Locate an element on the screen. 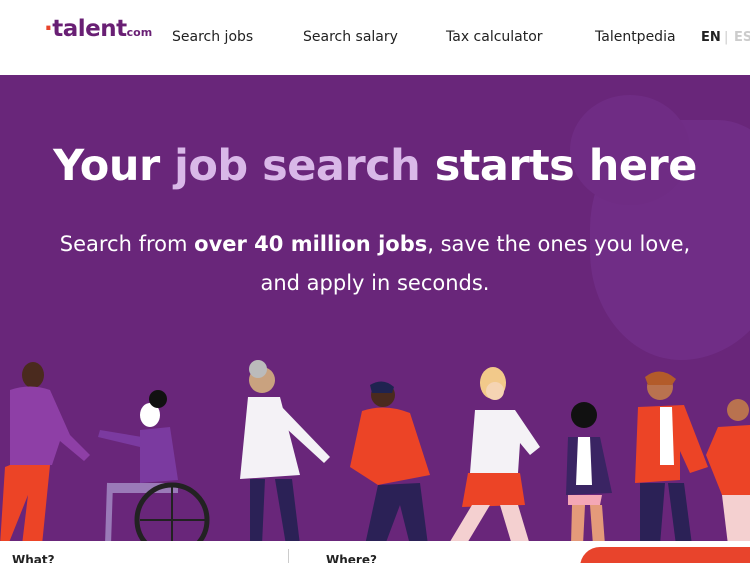 The height and width of the screenshot is (563, 750). find-jobs-button is located at coordinates (665, 555).